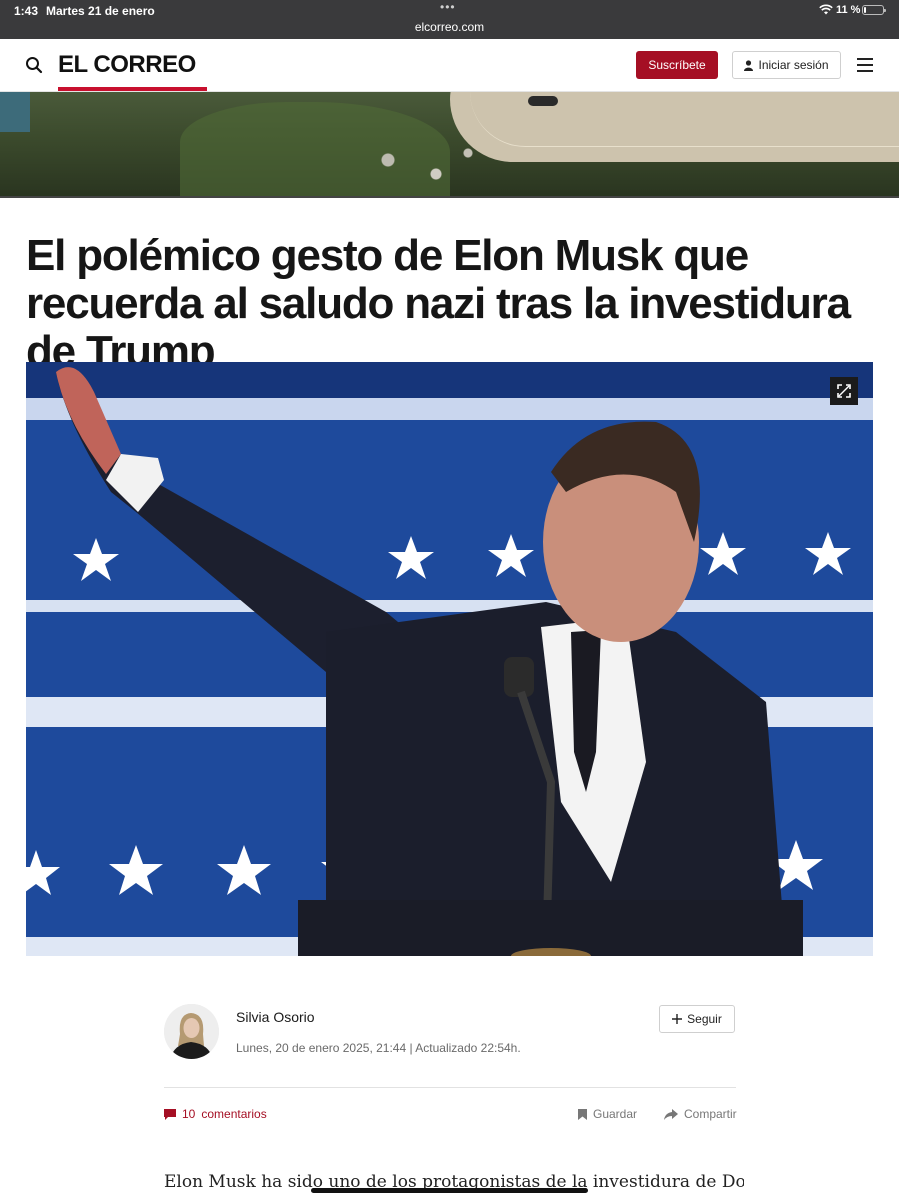 The width and height of the screenshot is (899, 1200). I want to click on status-time: 1:43, so click(26, 11).